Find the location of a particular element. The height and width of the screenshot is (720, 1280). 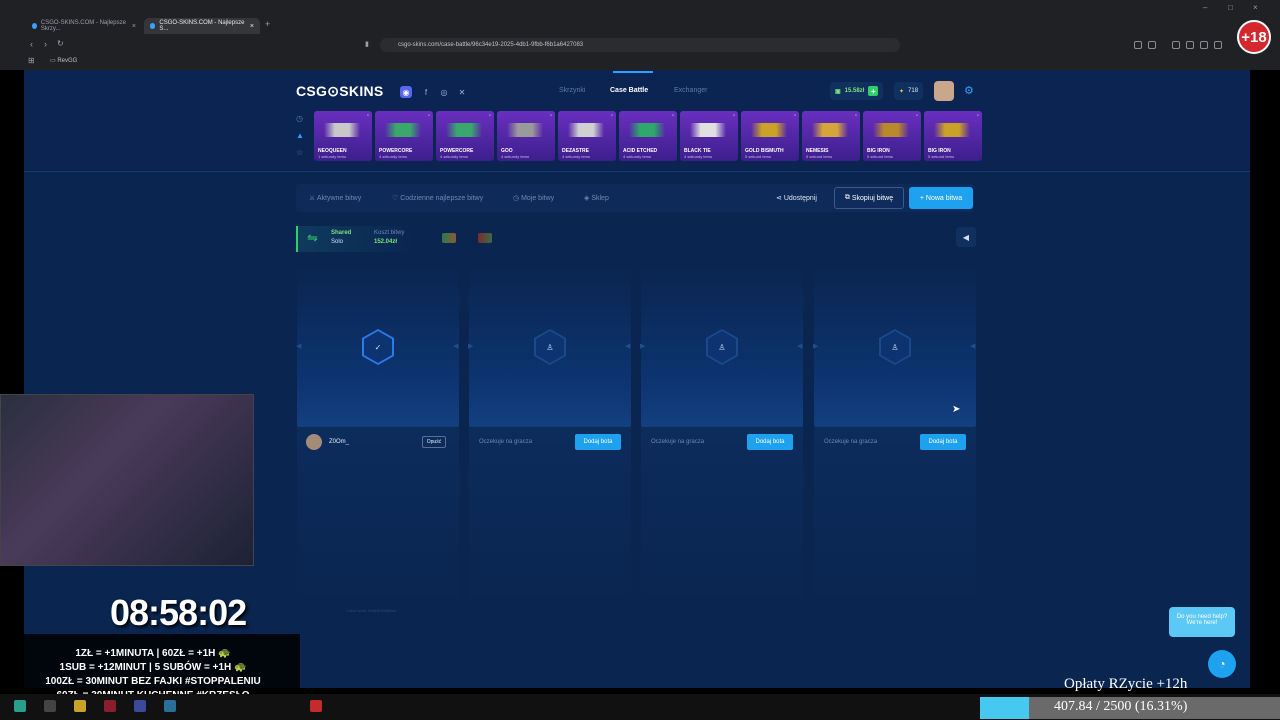

webcam-overlay is located at coordinates (127, 480).